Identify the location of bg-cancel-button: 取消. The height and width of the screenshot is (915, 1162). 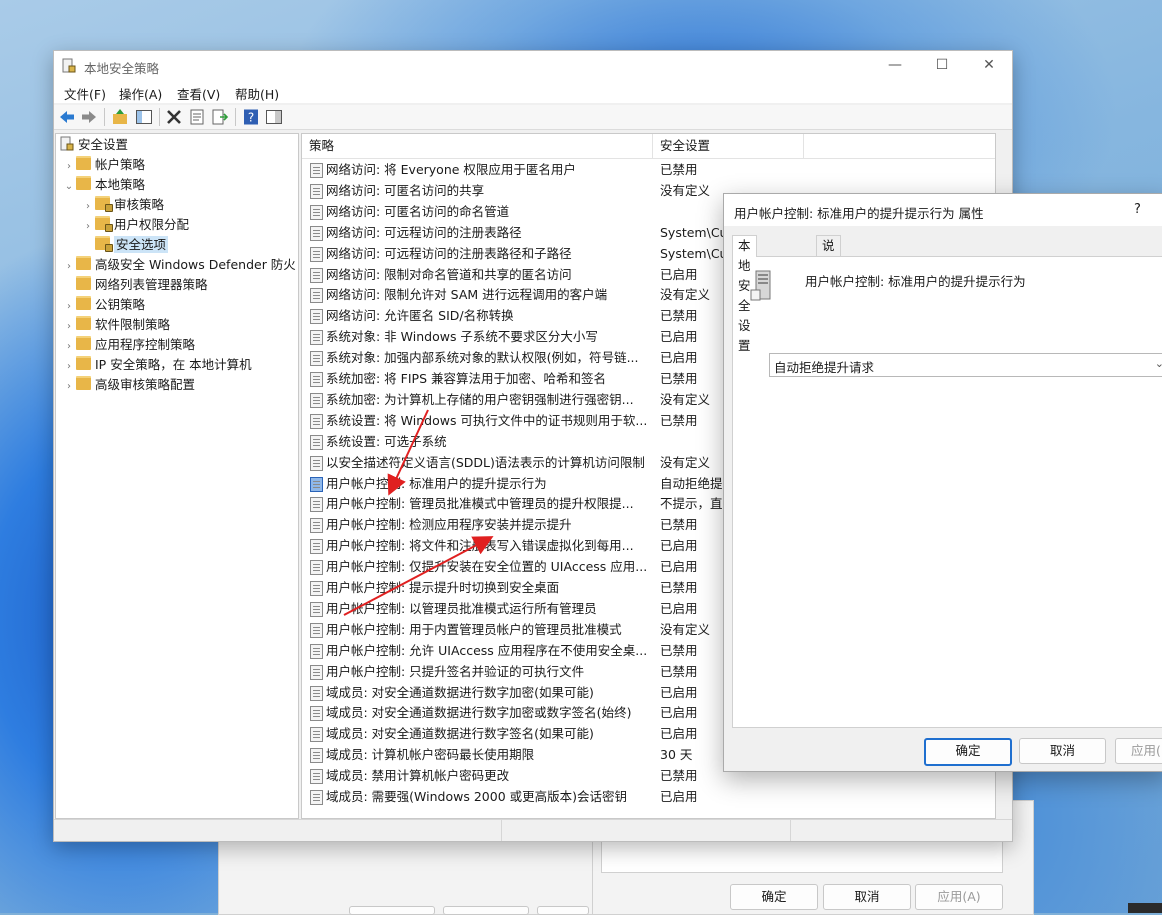
(867, 897).